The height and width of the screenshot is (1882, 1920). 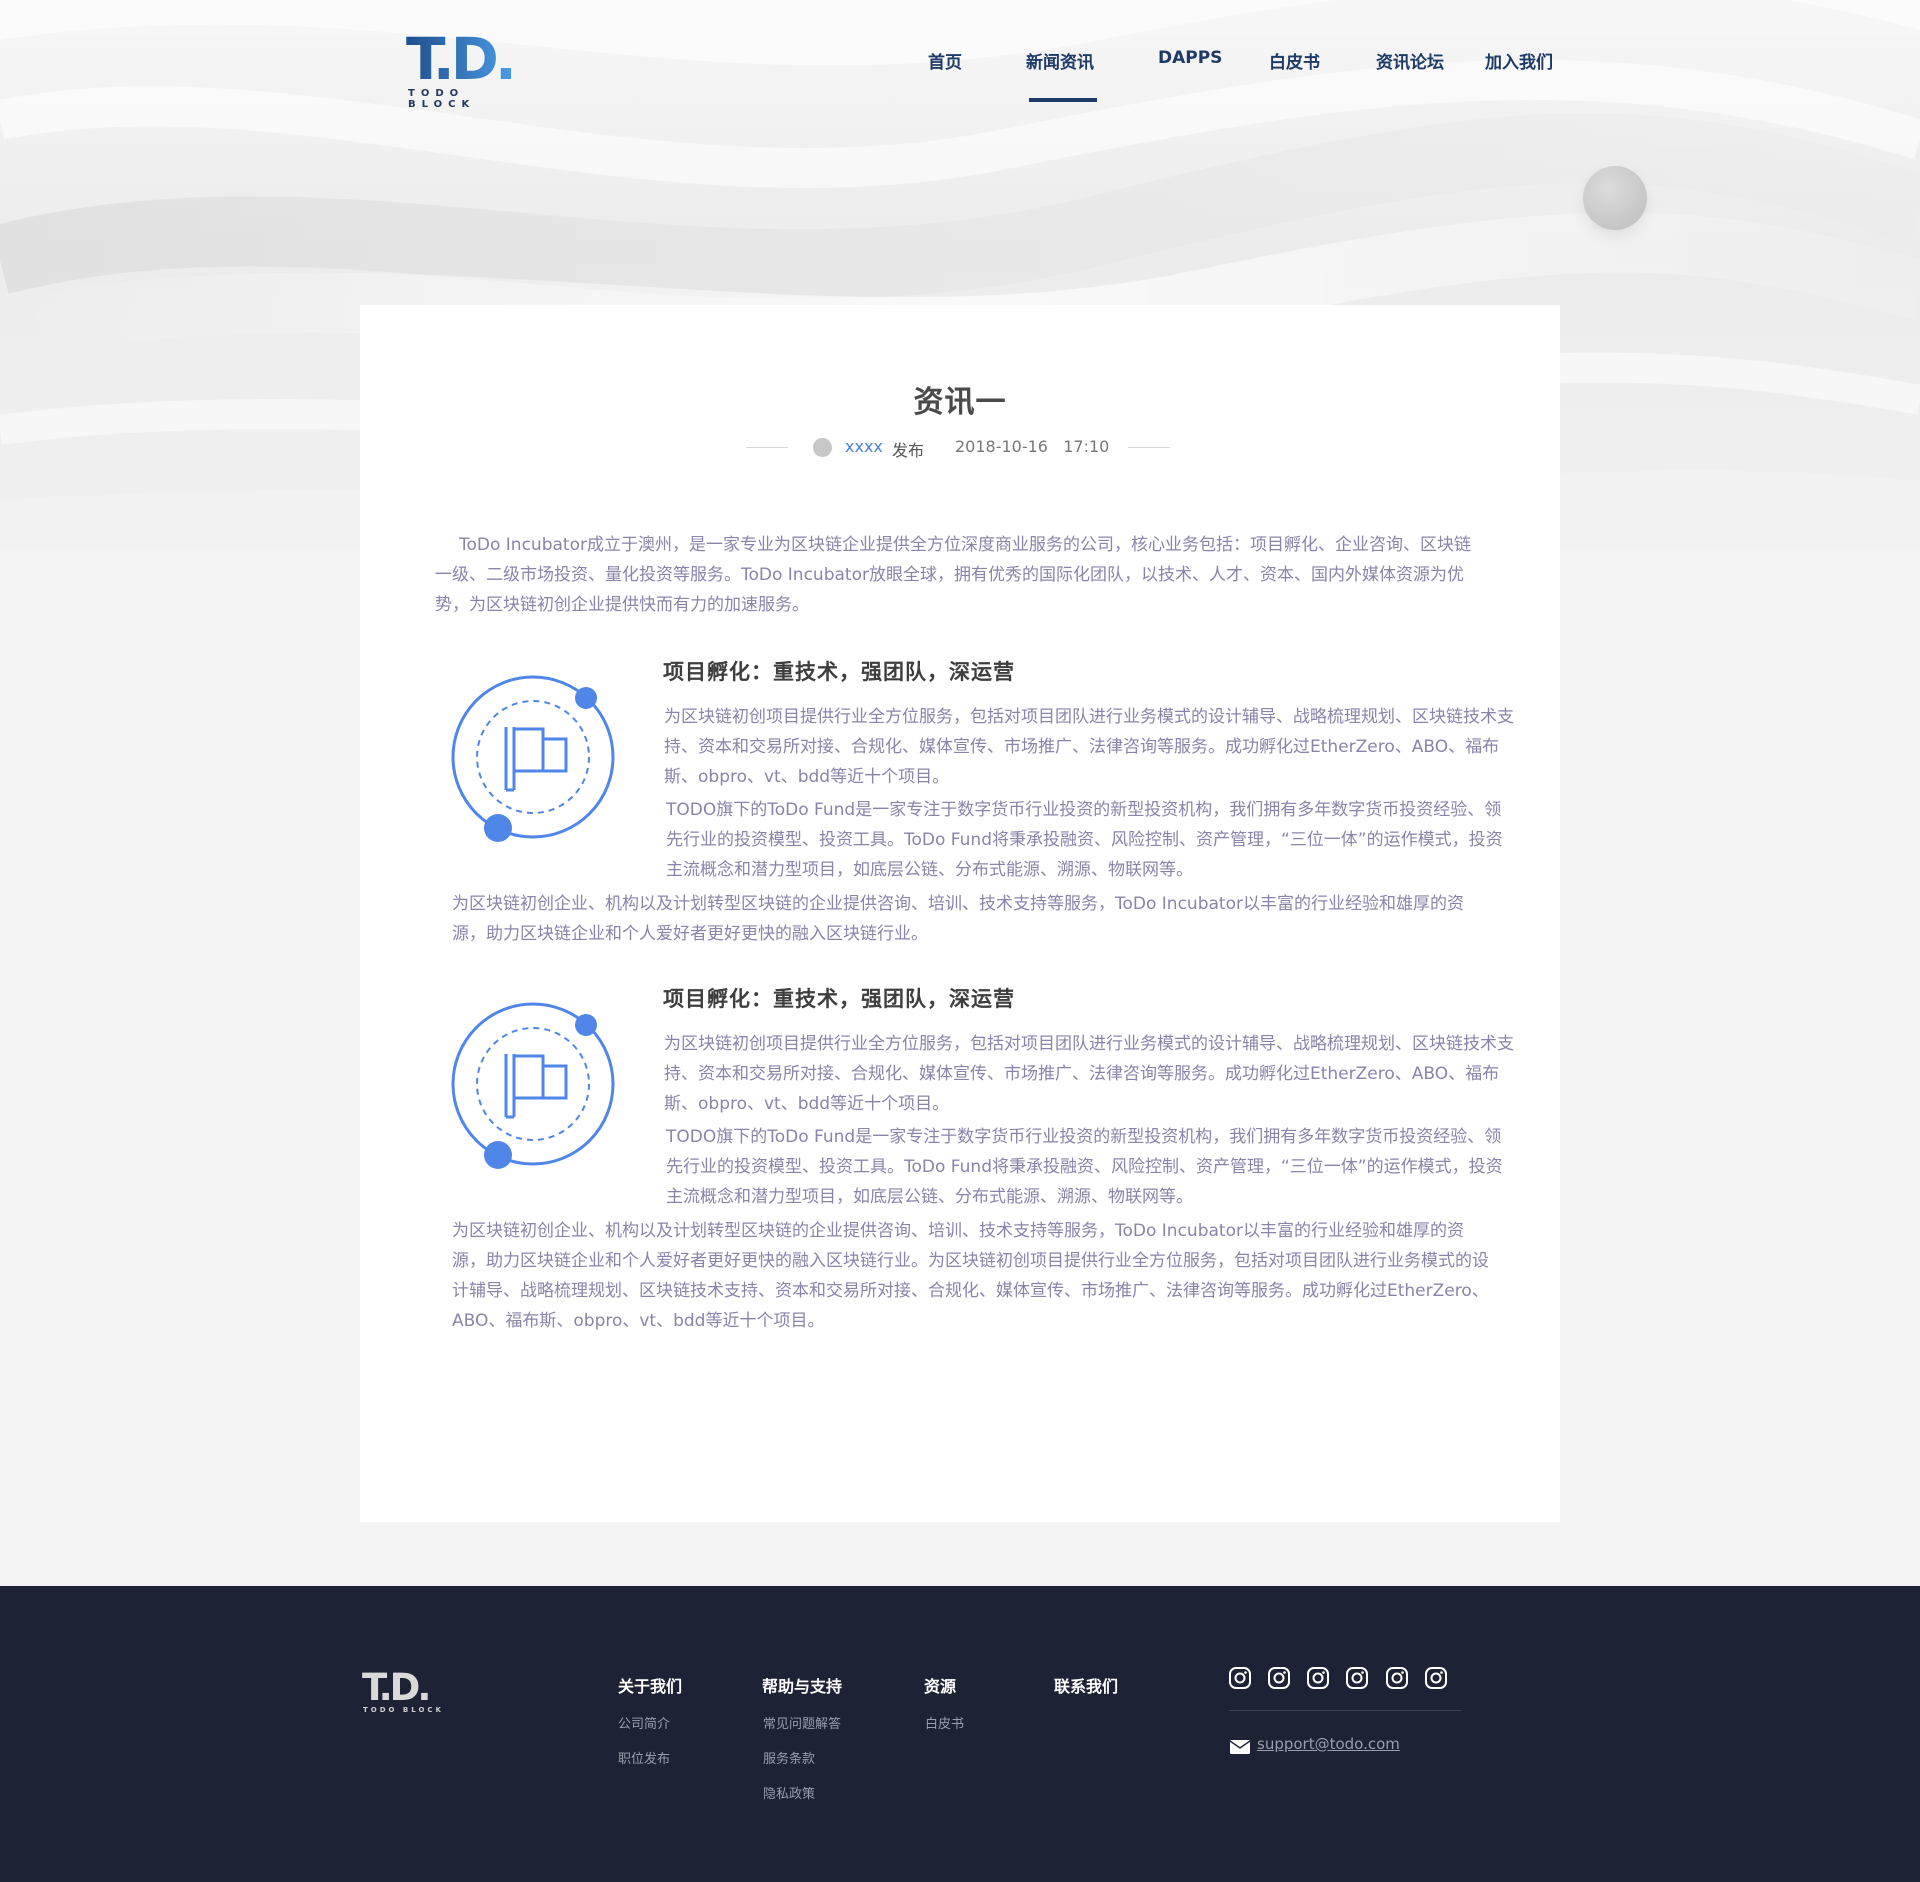 I want to click on meta-divider-left, so click(x=767, y=447).